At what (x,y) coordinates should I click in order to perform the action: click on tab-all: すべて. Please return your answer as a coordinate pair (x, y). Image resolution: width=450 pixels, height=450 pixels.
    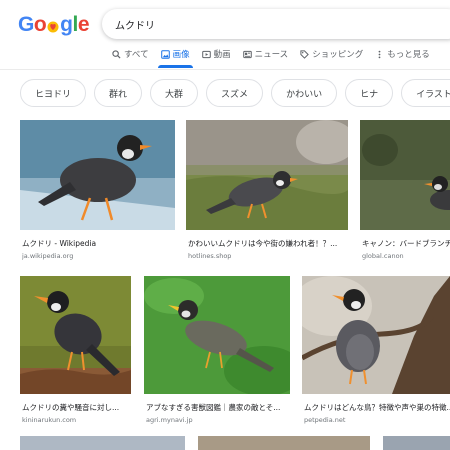
    Looking at the image, I should click on (130, 54).